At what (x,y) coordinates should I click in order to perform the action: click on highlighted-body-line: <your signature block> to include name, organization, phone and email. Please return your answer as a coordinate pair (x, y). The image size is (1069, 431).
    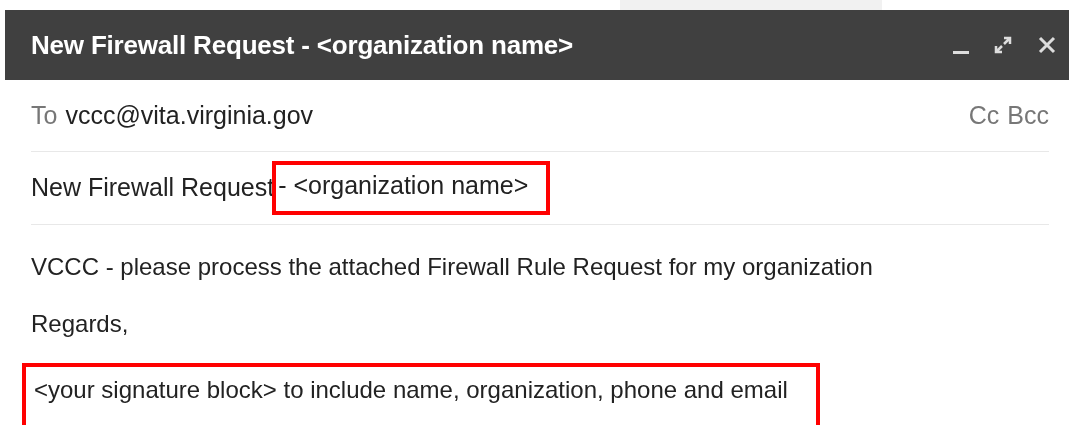
    Looking at the image, I should click on (421, 394).